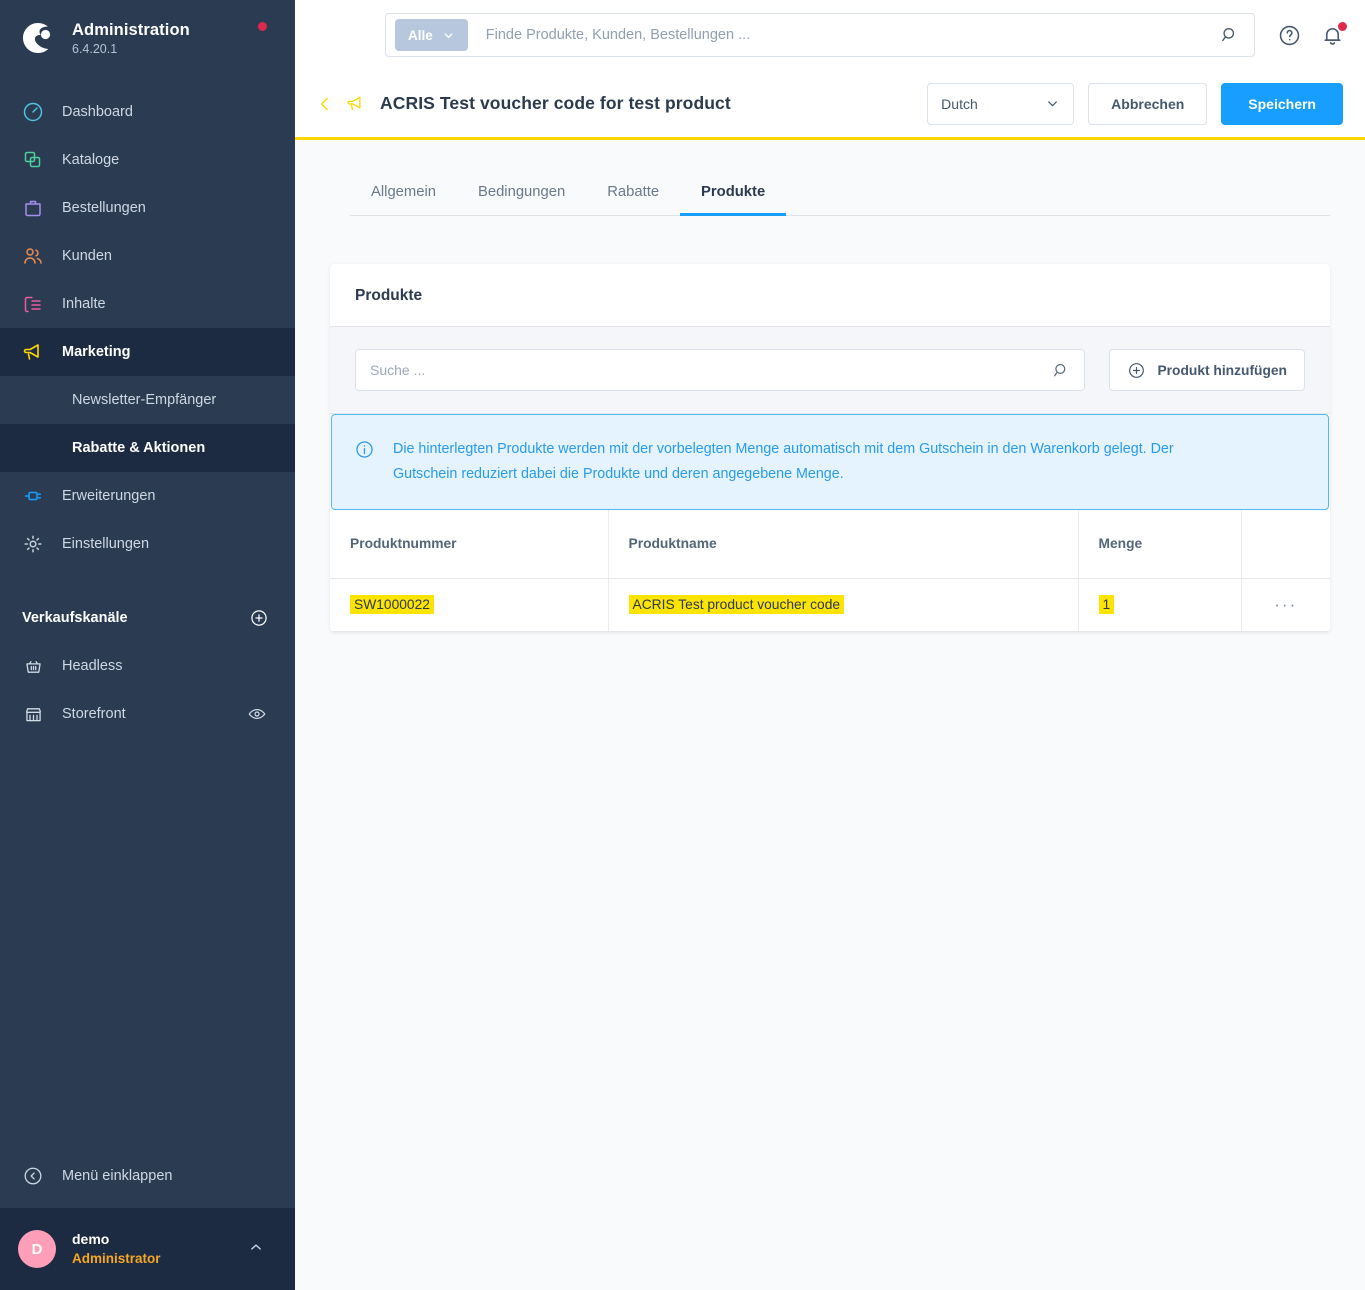 Image resolution: width=1365 pixels, height=1290 pixels. I want to click on add-product-button: Produkt hinzufügen, so click(1207, 370).